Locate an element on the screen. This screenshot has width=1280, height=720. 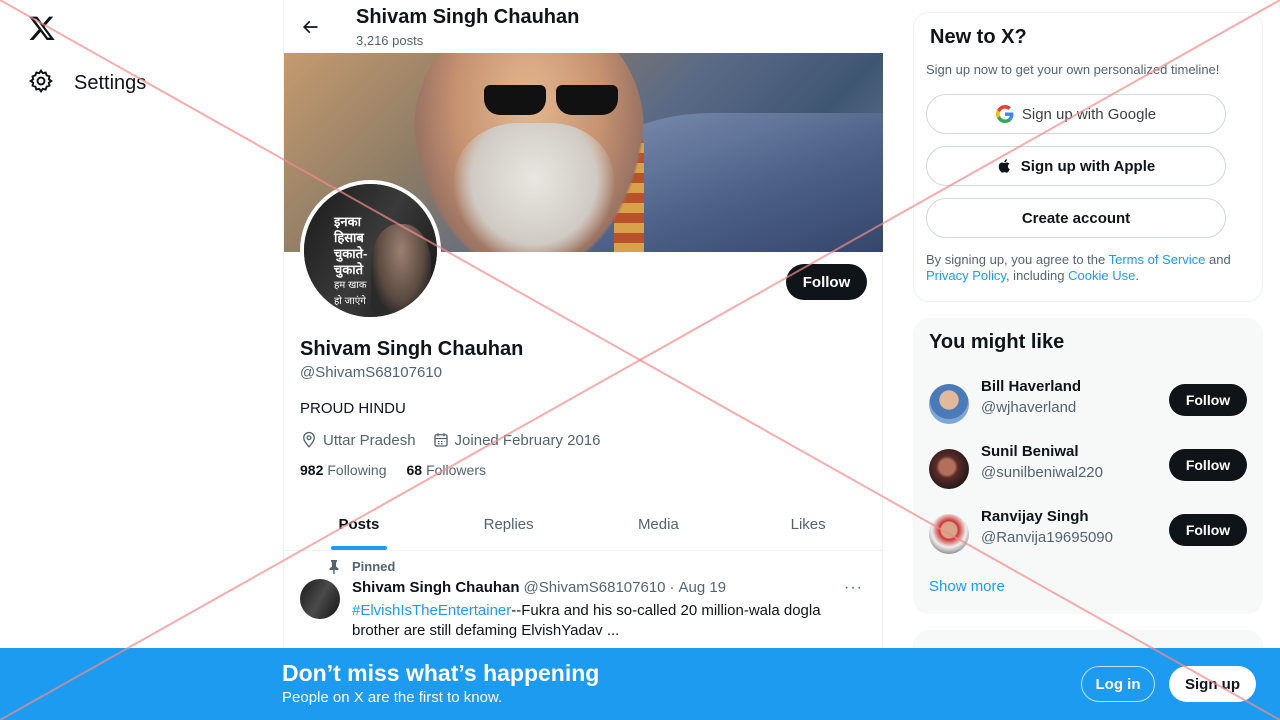
tab-posts: Posts is located at coordinates (359, 524).